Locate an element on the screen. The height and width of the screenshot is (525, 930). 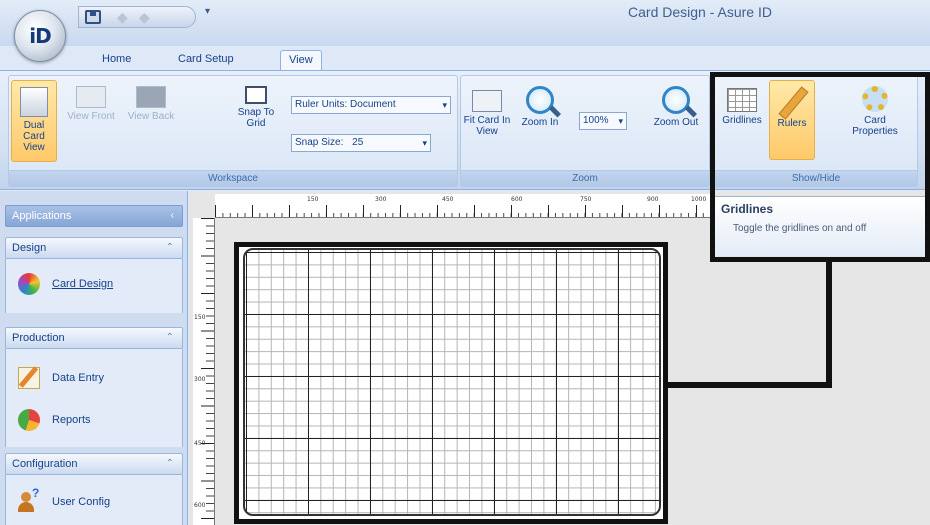
dual-card-view-button: Dual Card View is located at coordinates (34, 121).